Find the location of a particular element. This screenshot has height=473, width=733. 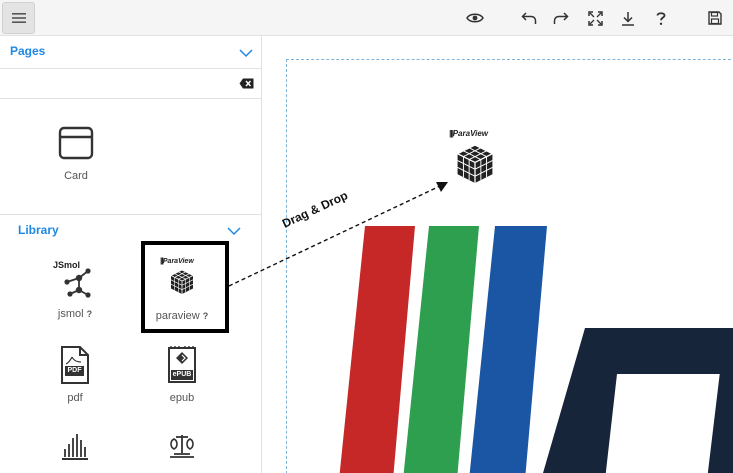

redo-button is located at coordinates (561, 18).